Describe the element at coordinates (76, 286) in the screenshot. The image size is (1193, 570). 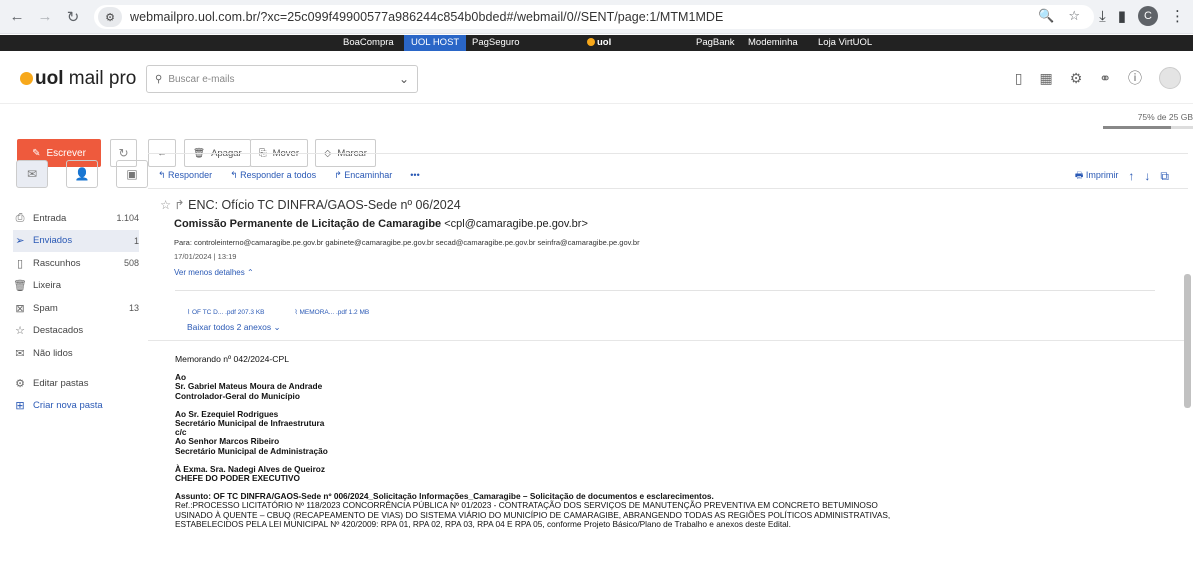
I see `sidebar-item-lixeira: 🗑 Lixeira` at that location.